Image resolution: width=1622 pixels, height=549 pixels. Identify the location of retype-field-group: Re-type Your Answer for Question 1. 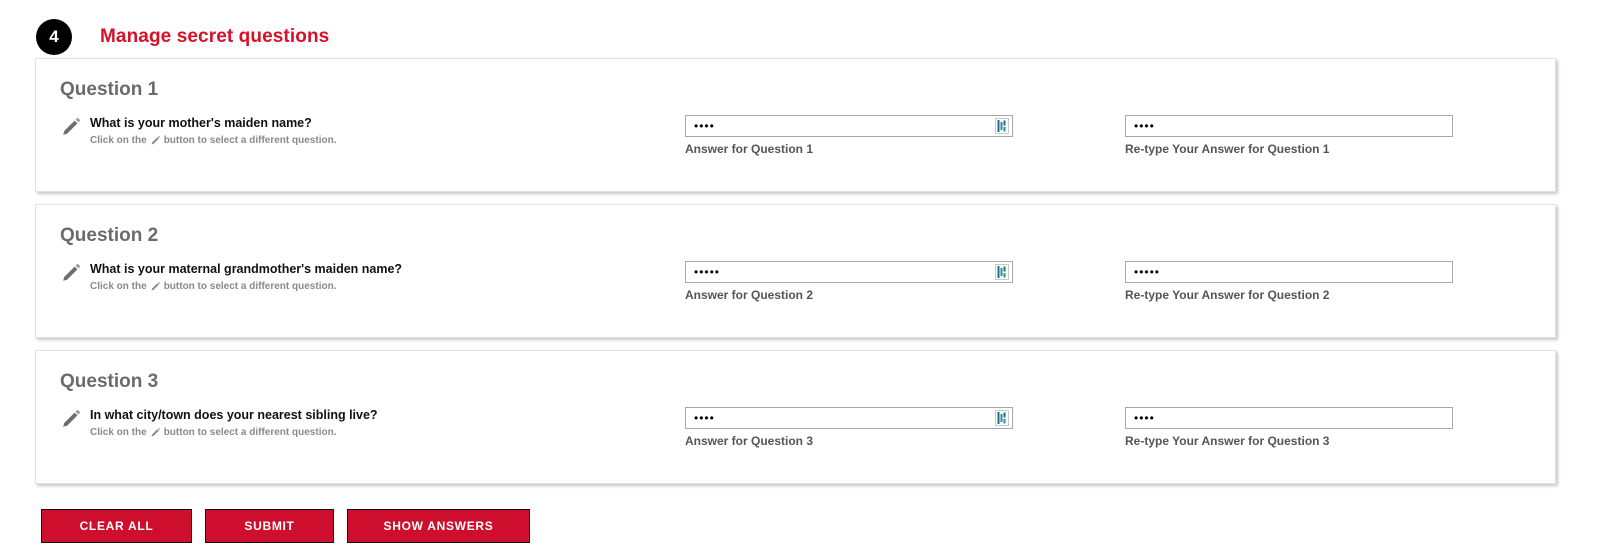
(1289, 135).